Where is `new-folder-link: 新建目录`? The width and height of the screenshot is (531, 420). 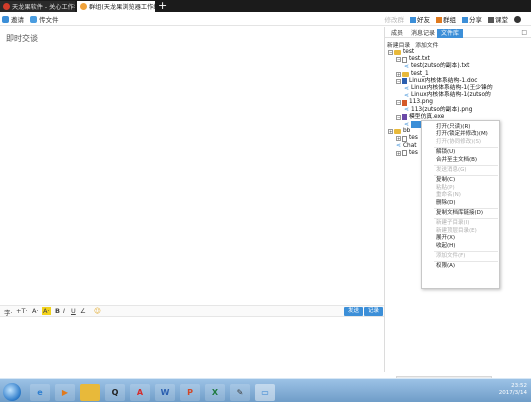
new-folder-link: 新建目录 is located at coordinates (398, 44).